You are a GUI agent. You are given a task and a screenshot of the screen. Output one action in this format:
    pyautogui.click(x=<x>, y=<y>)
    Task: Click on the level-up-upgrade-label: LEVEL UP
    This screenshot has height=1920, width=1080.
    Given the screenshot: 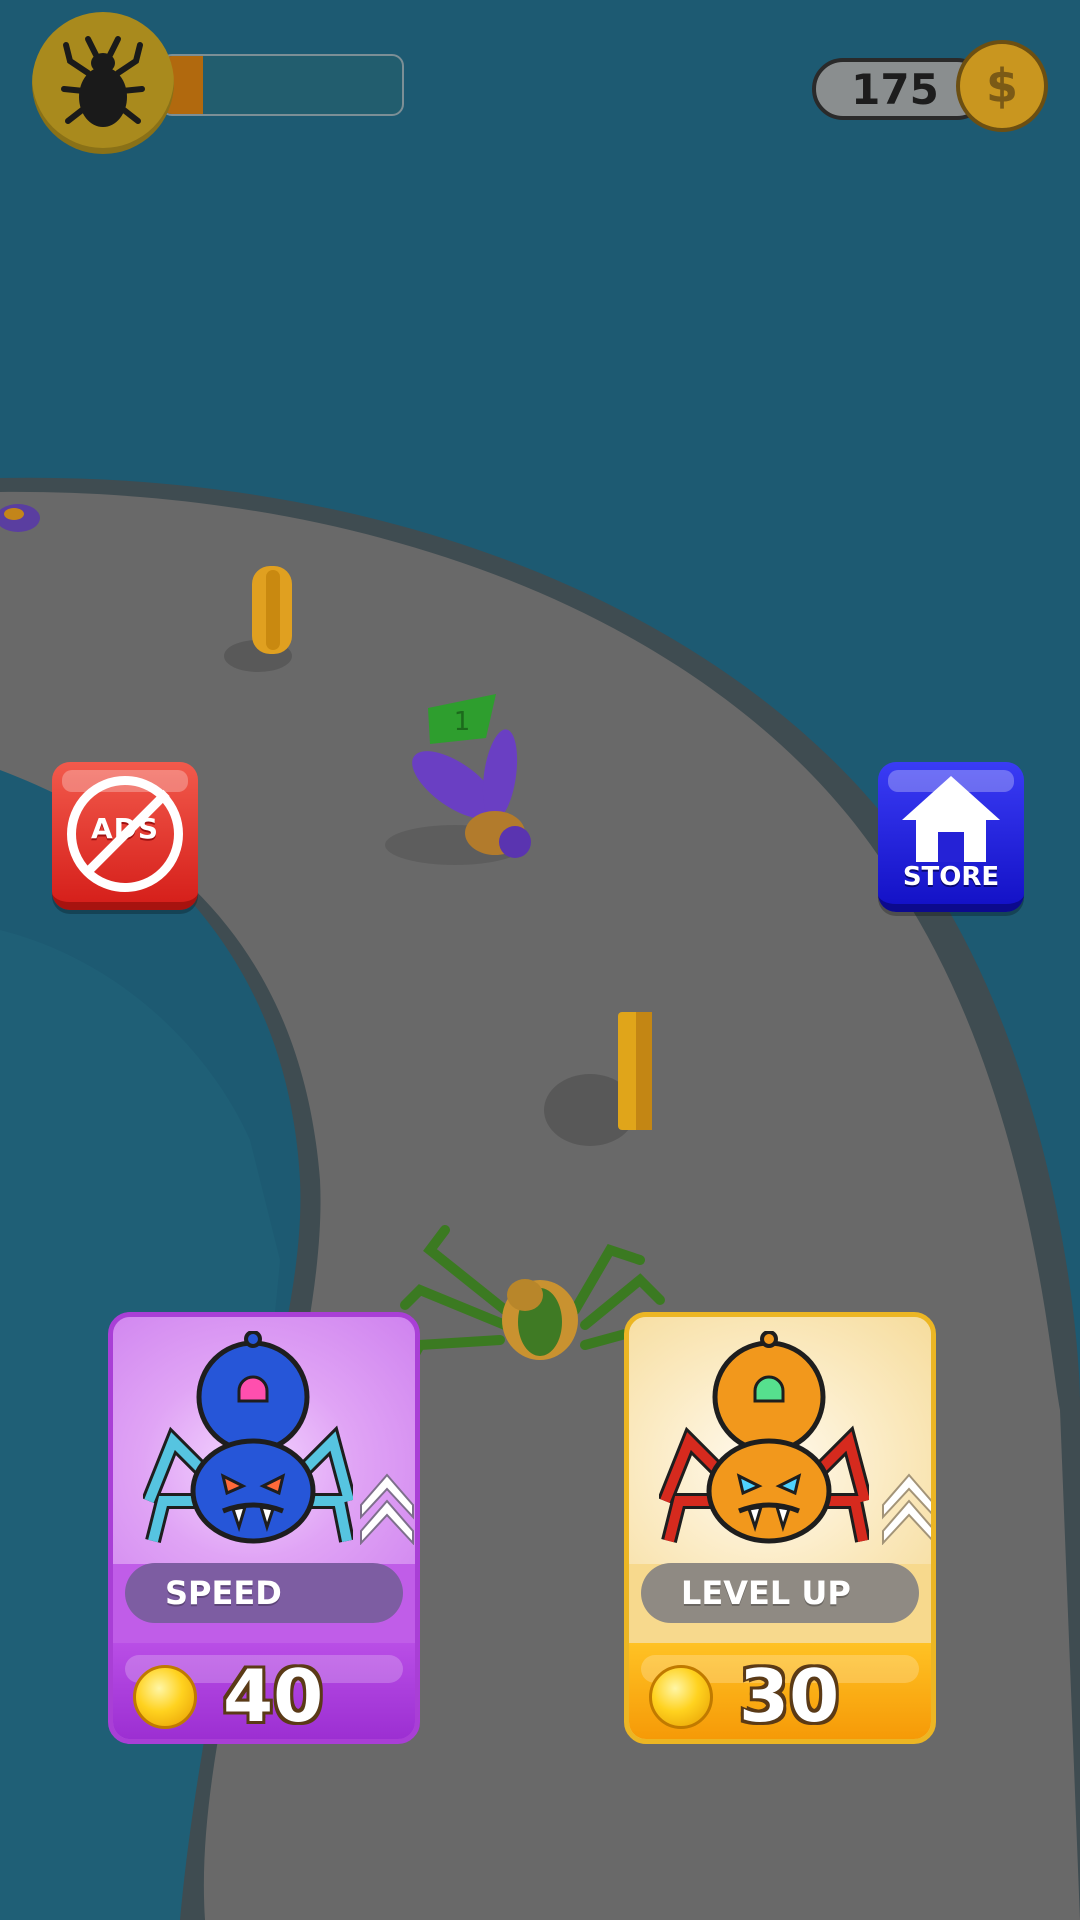 What is the action you would take?
    pyautogui.click(x=780, y=1593)
    